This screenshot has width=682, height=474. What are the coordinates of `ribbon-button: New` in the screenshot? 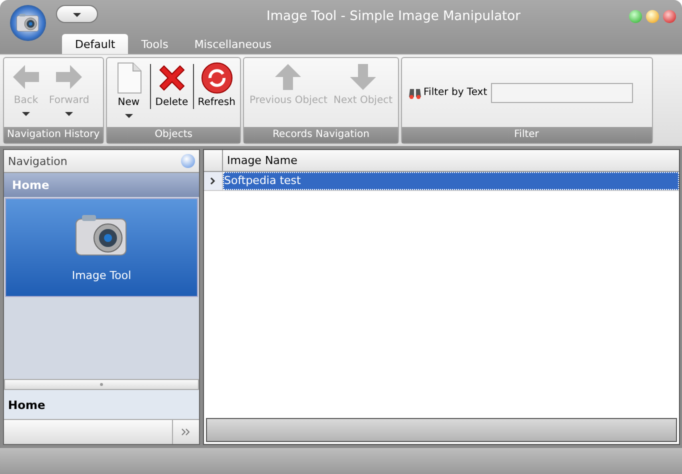 It's located at (128, 93).